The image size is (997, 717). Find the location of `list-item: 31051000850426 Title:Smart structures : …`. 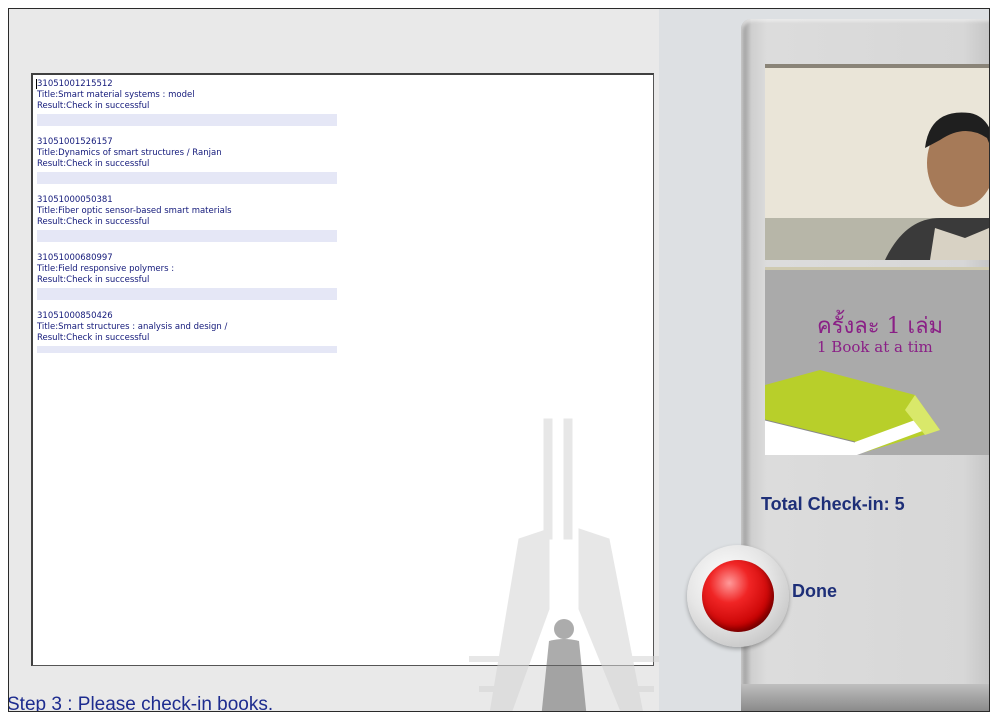

list-item: 31051000850426 Title:Smart structures : … is located at coordinates (345, 332).